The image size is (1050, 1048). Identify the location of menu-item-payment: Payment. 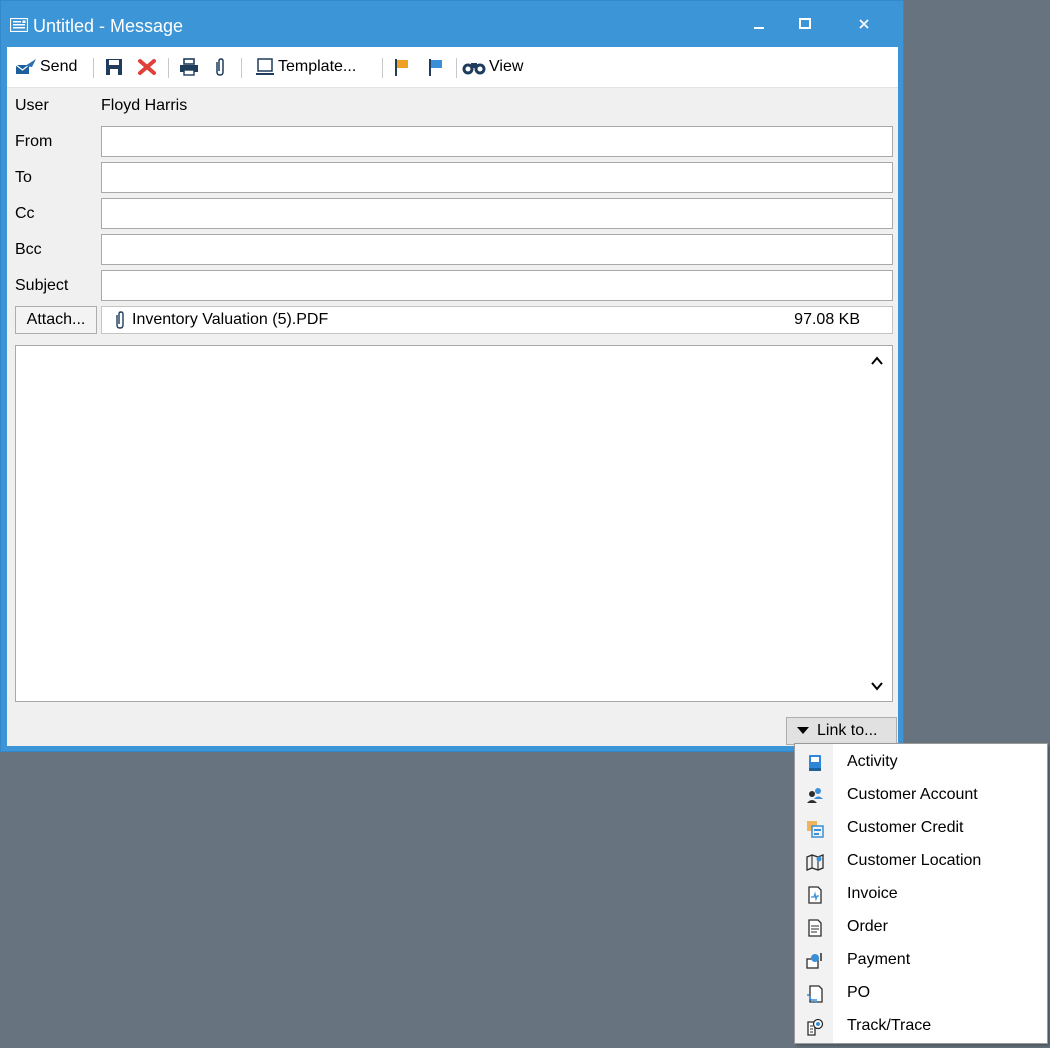
(921, 960).